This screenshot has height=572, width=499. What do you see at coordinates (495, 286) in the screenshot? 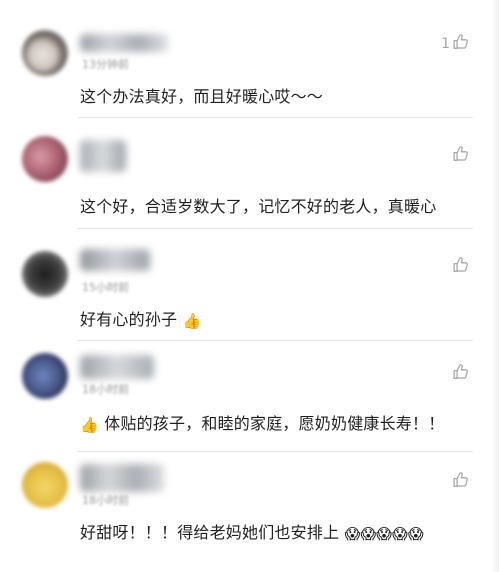
I see `scrollbar-edge` at bounding box center [495, 286].